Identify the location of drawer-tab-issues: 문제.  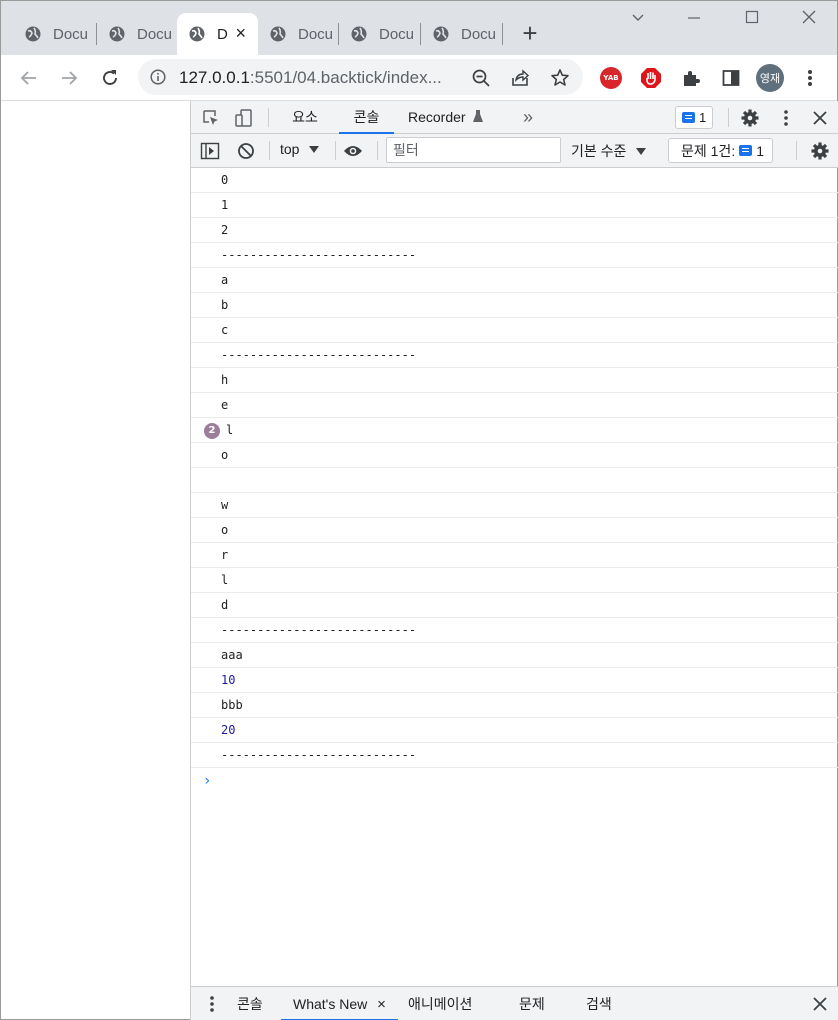
(532, 1003).